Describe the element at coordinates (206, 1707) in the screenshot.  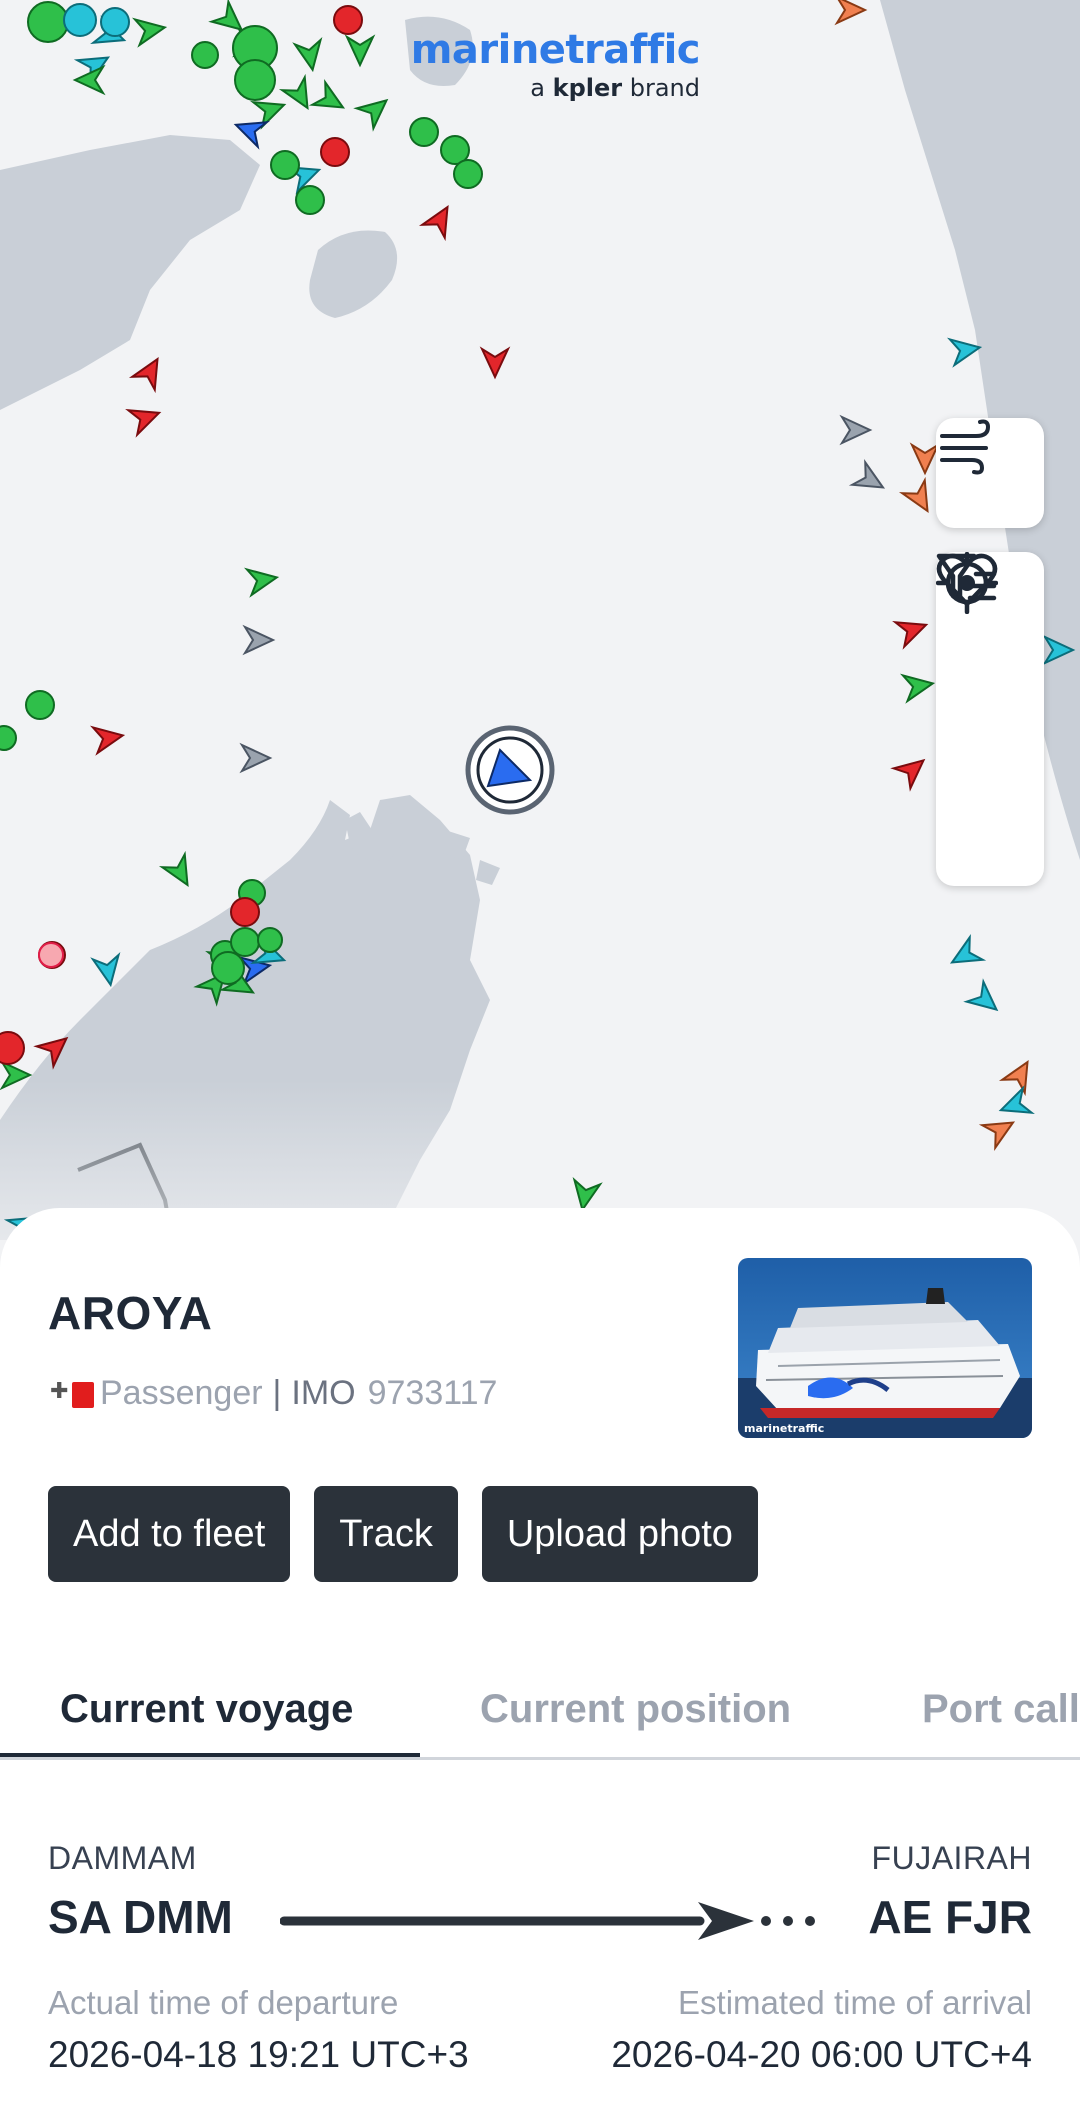
I see `tab-current-voyage: Current voyage` at that location.